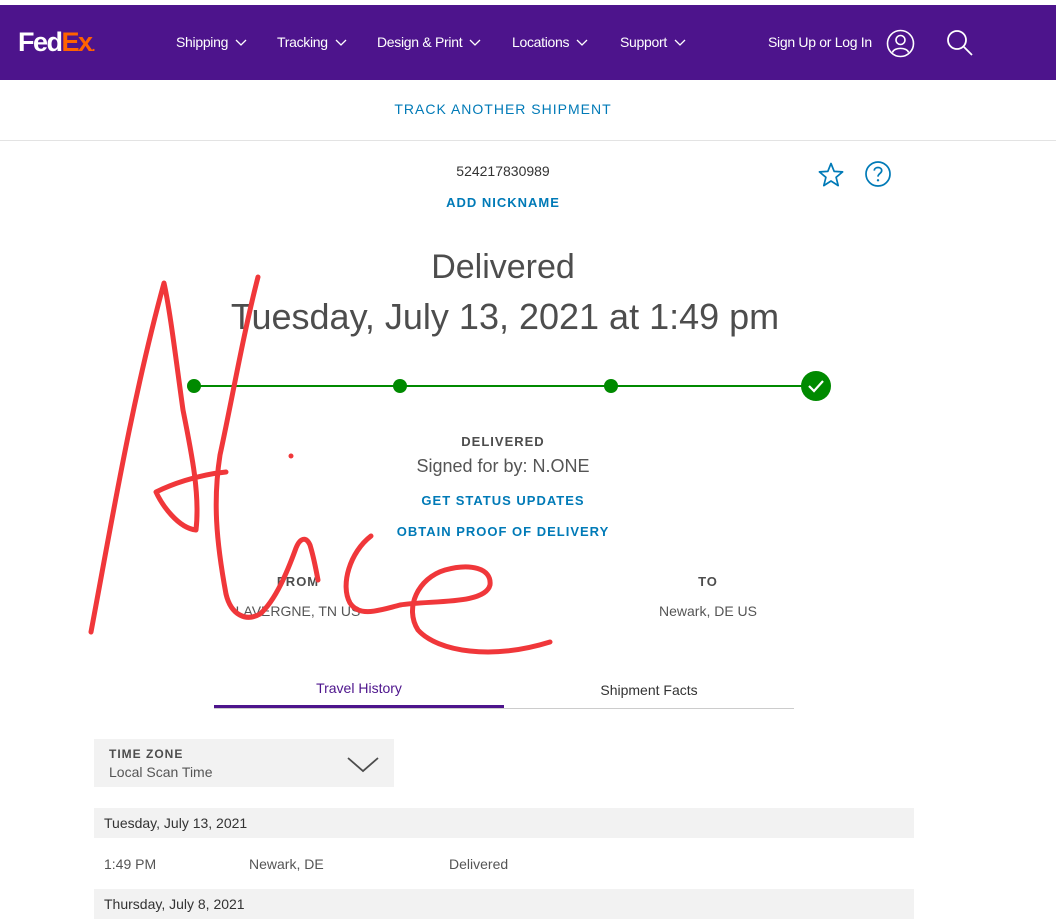  I want to click on event-status: Delivered, so click(479, 864).